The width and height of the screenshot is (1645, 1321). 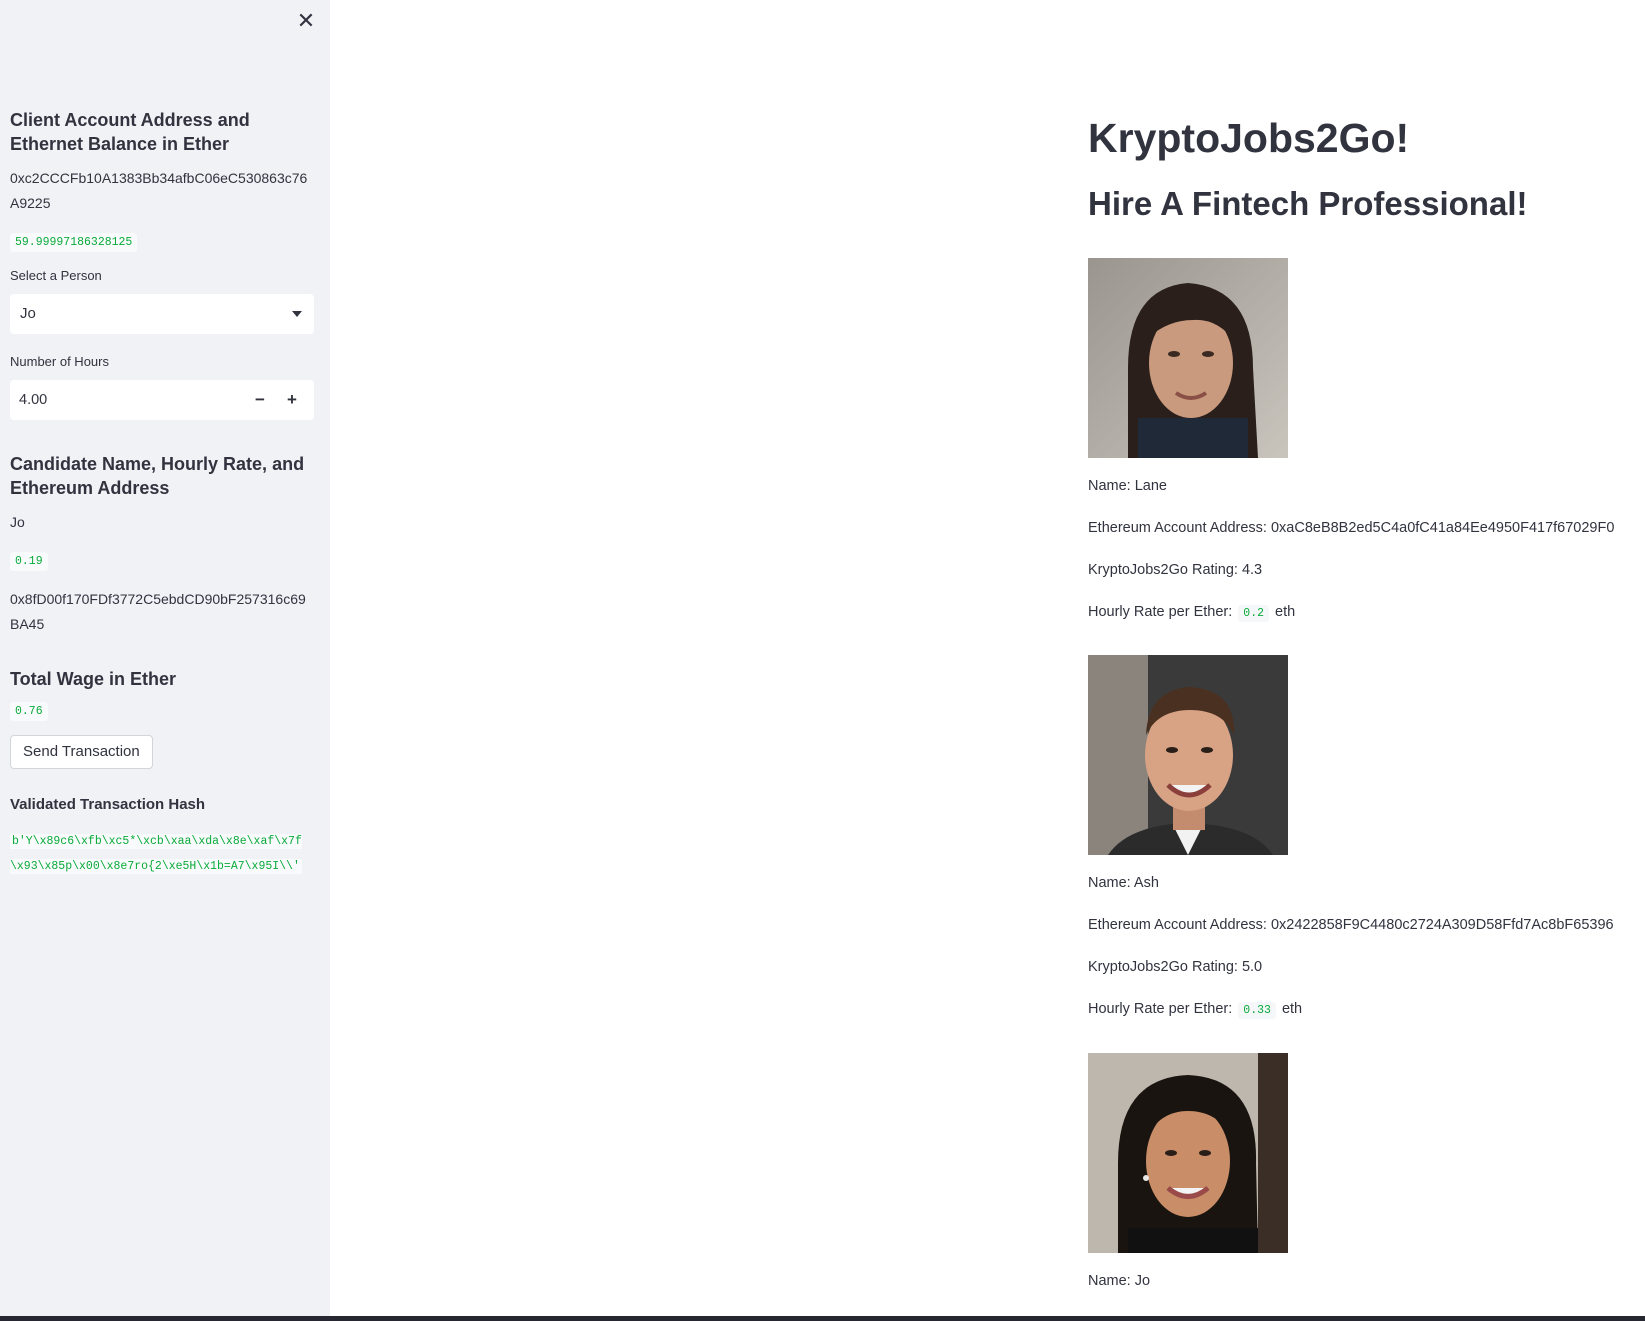 I want to click on person-select-value: Jo, so click(x=28, y=313).